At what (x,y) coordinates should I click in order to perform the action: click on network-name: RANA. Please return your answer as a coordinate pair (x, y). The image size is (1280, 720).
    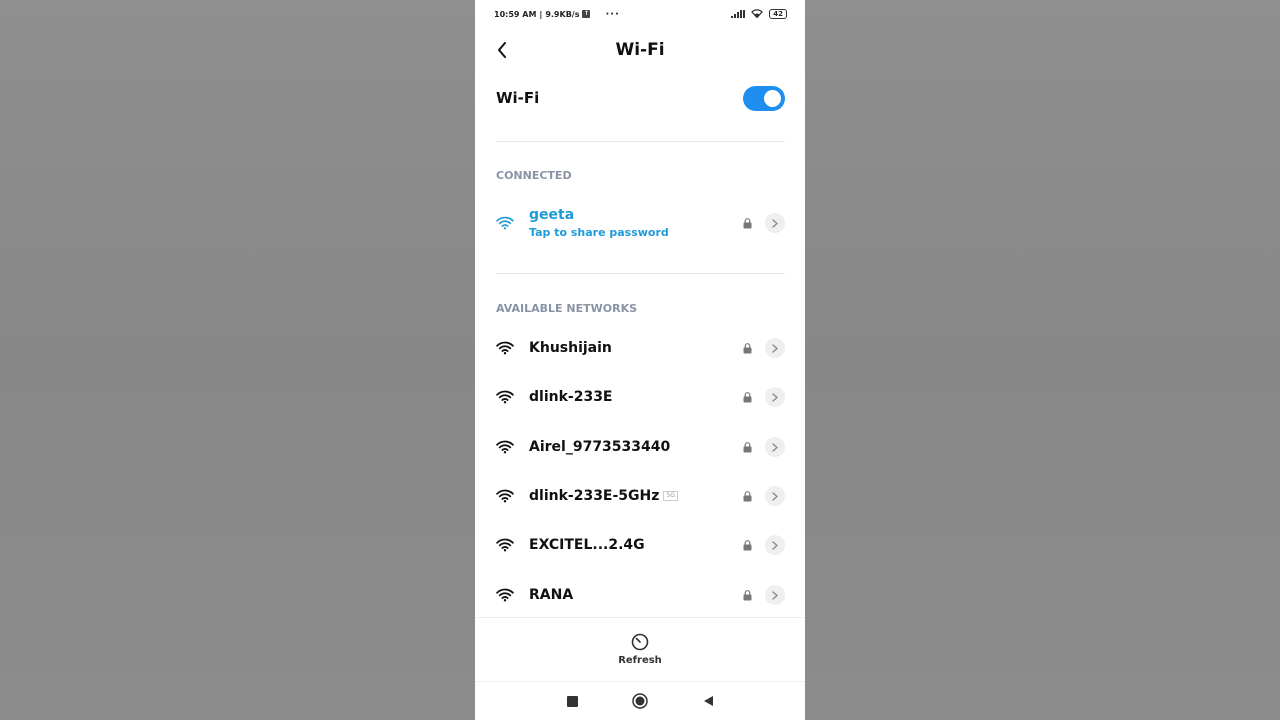
    Looking at the image, I should click on (551, 595).